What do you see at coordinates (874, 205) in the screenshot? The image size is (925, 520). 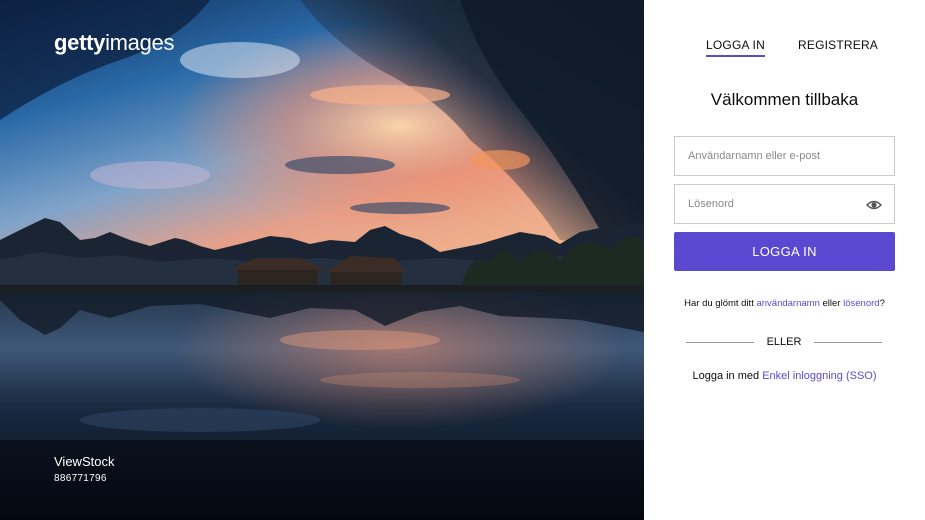 I see `show-password-icon` at bounding box center [874, 205].